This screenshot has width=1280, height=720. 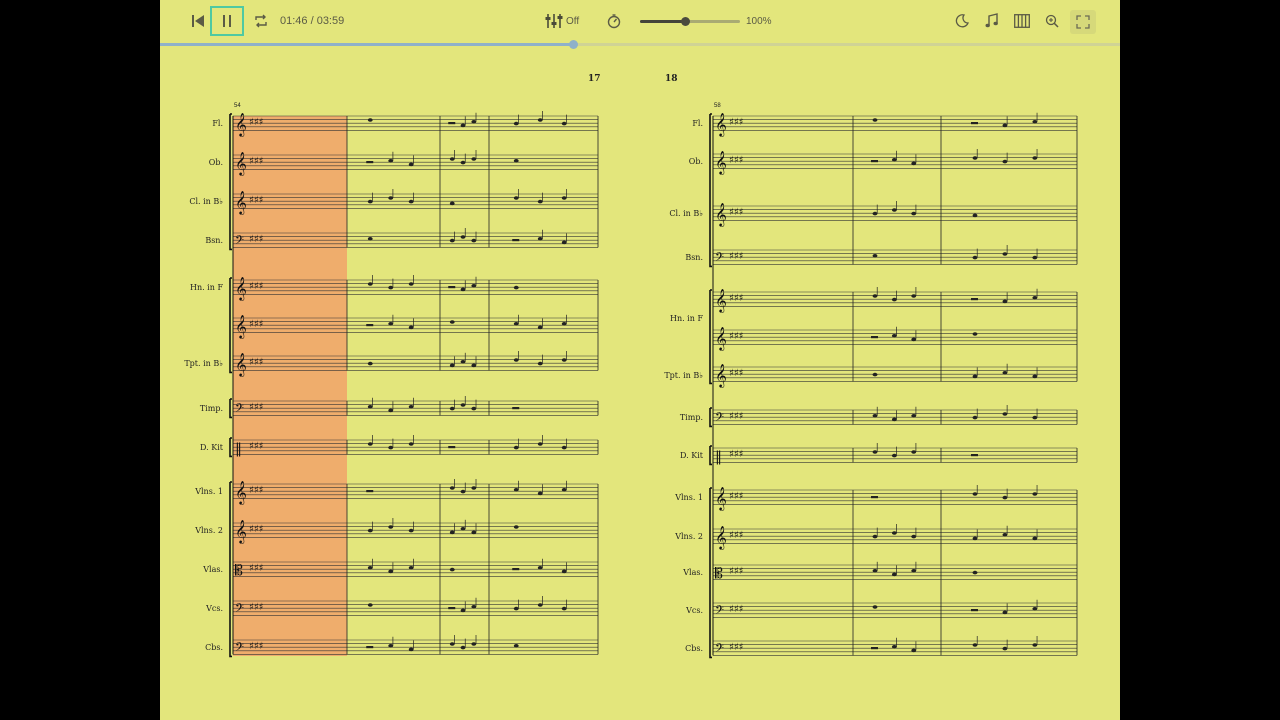 I want to click on volume-slider, so click(x=690, y=21).